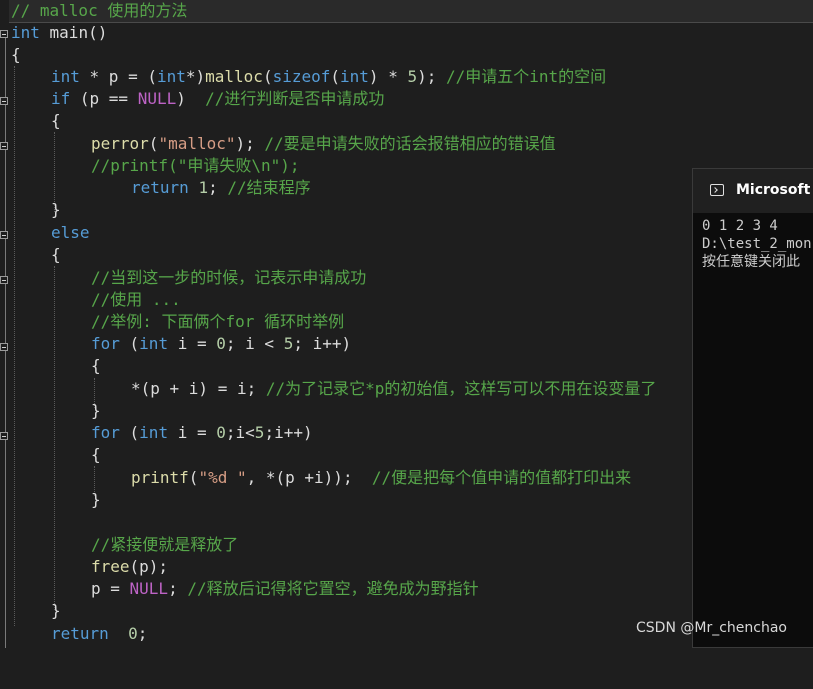 This screenshot has width=813, height=689. Describe the element at coordinates (61, 98) in the screenshot. I see `keyword-token: if` at that location.